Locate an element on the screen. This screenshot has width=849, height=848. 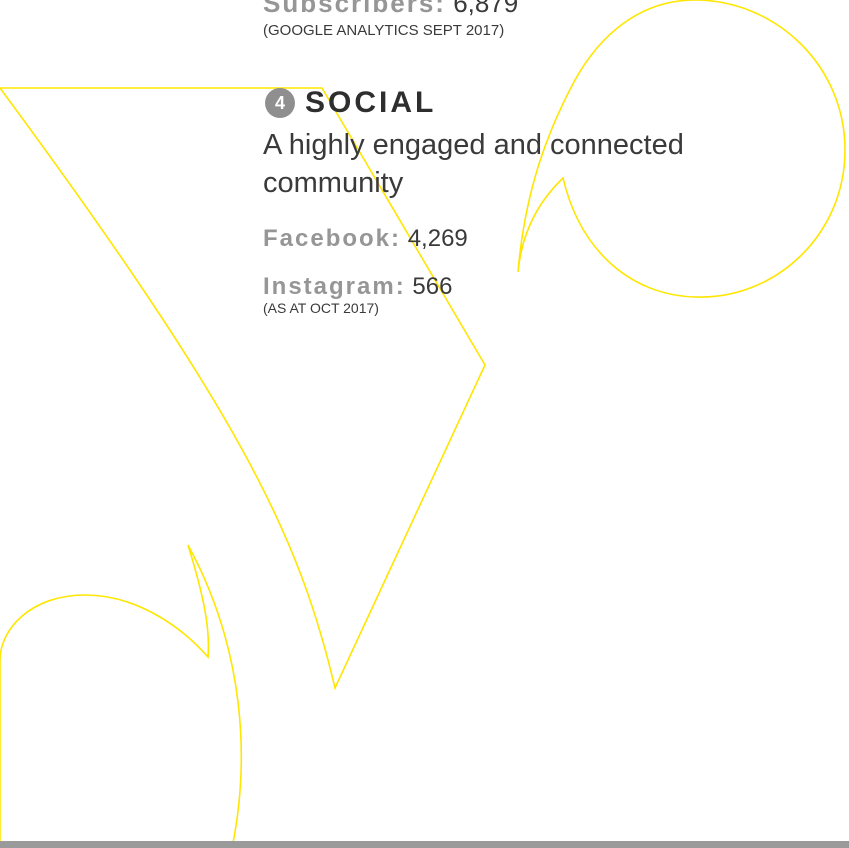
section-number-badge: 4 is located at coordinates (280, 103).